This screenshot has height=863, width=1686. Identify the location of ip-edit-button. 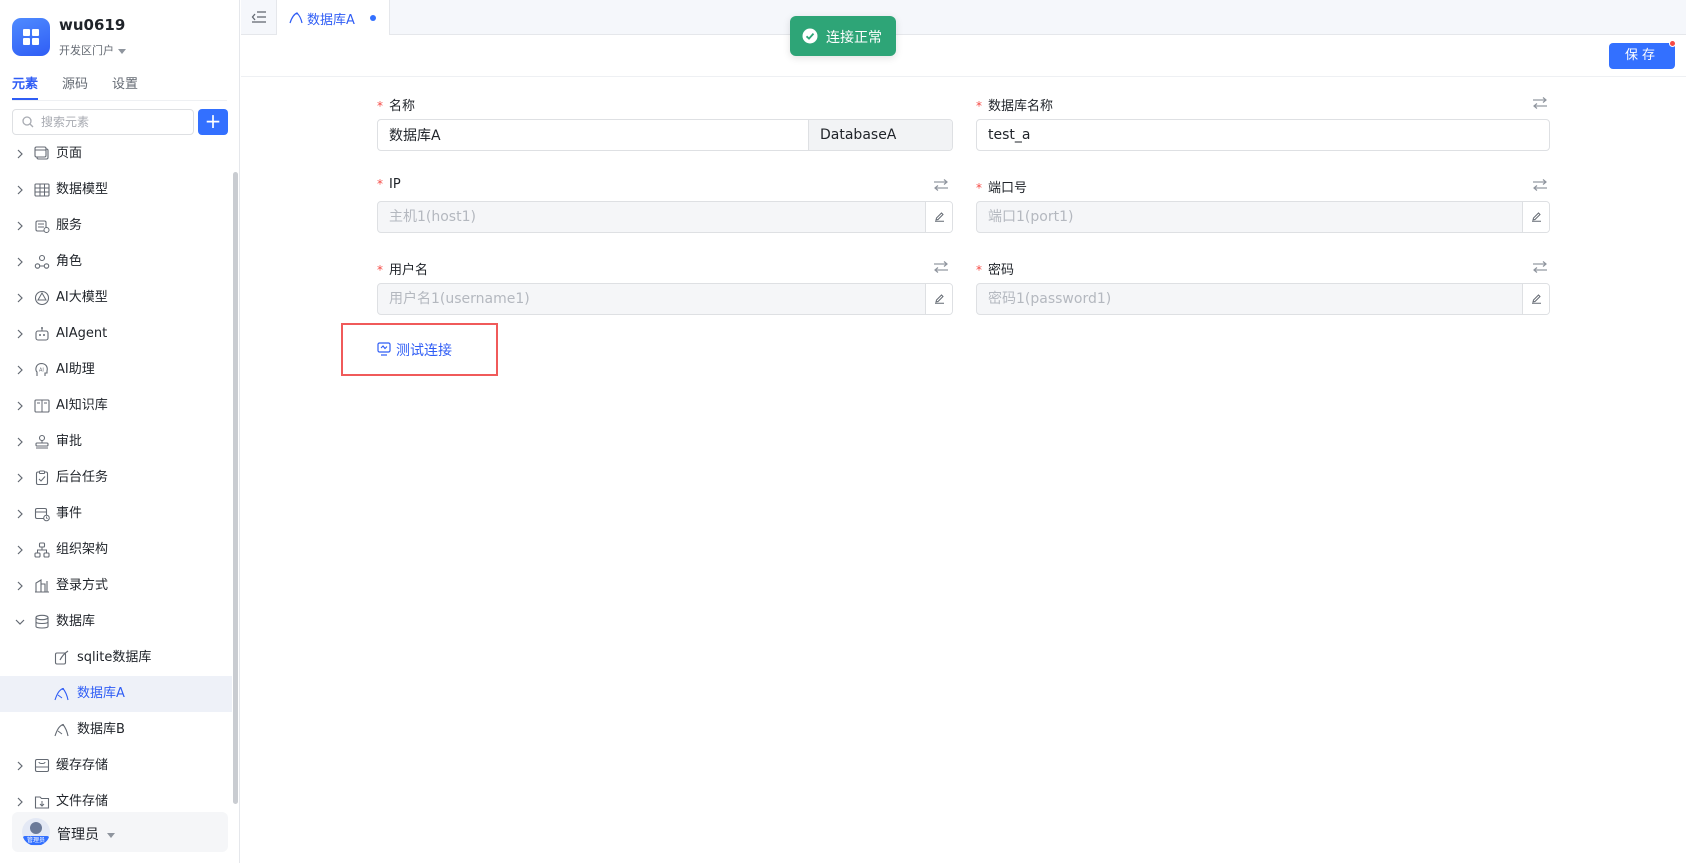
(938, 217).